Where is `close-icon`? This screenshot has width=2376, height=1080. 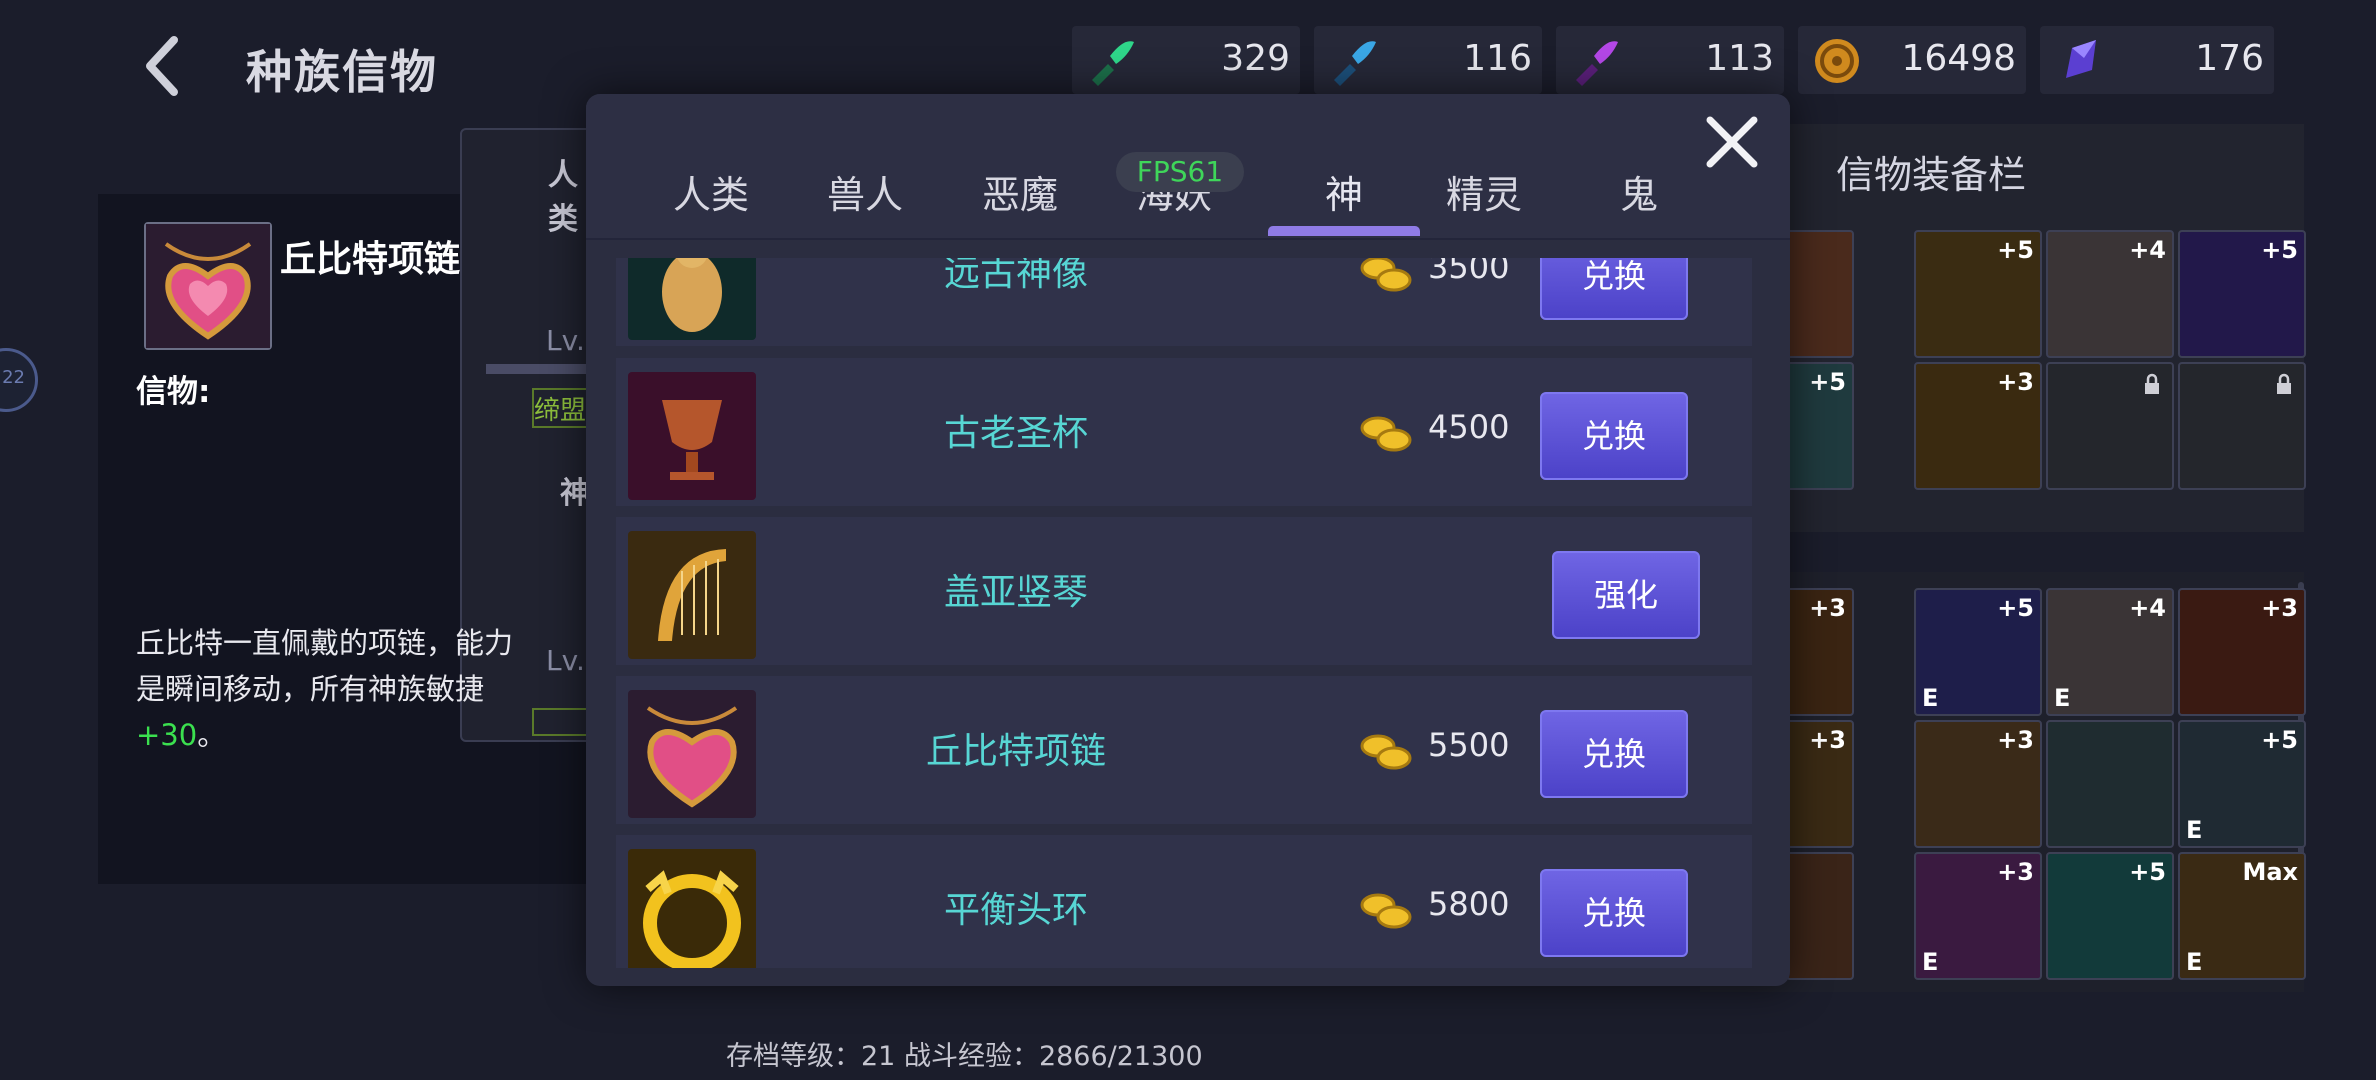
close-icon is located at coordinates (1732, 142).